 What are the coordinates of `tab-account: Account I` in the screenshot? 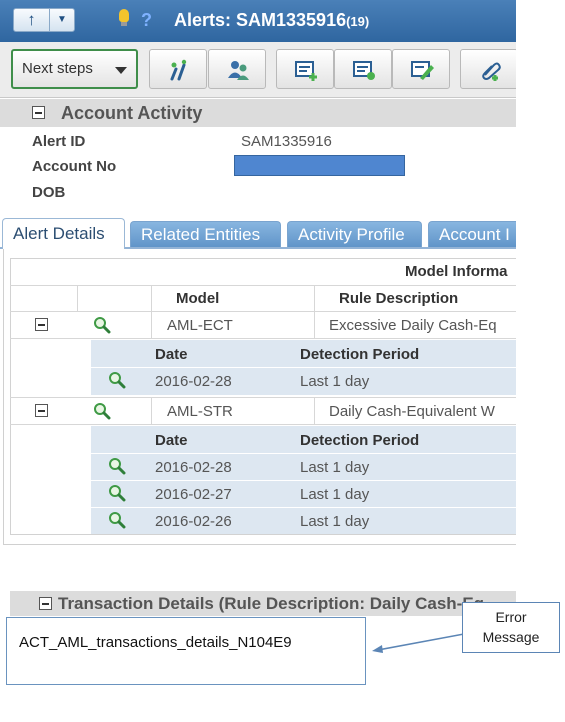 It's located at (472, 234).